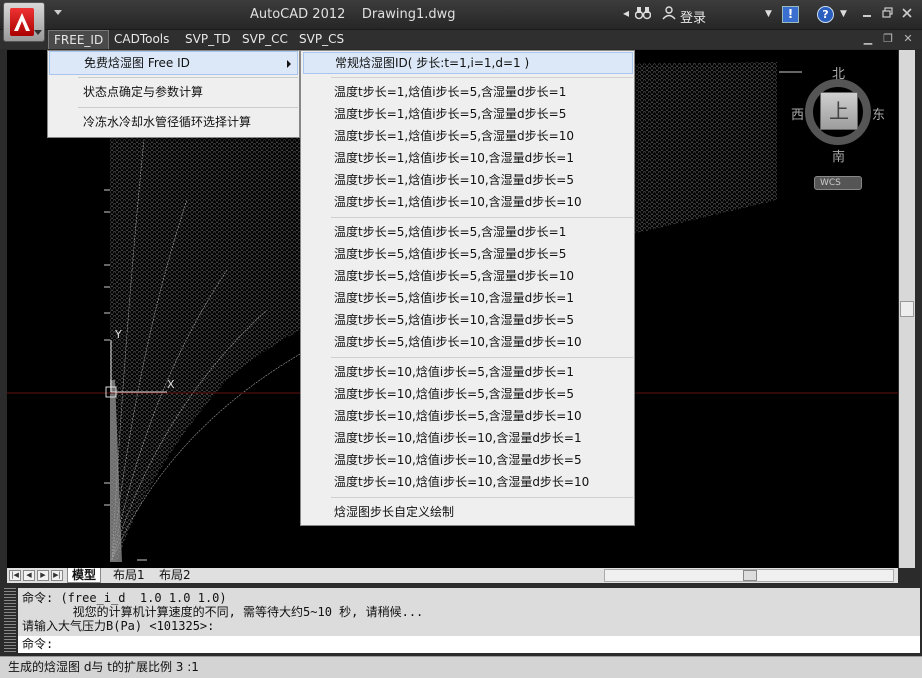 The width and height of the screenshot is (922, 678). I want to click on submenu-item-t1-i10-d1: 温度t步长=1,焓值i步长=10,含湿量d步长=1, so click(468, 158).